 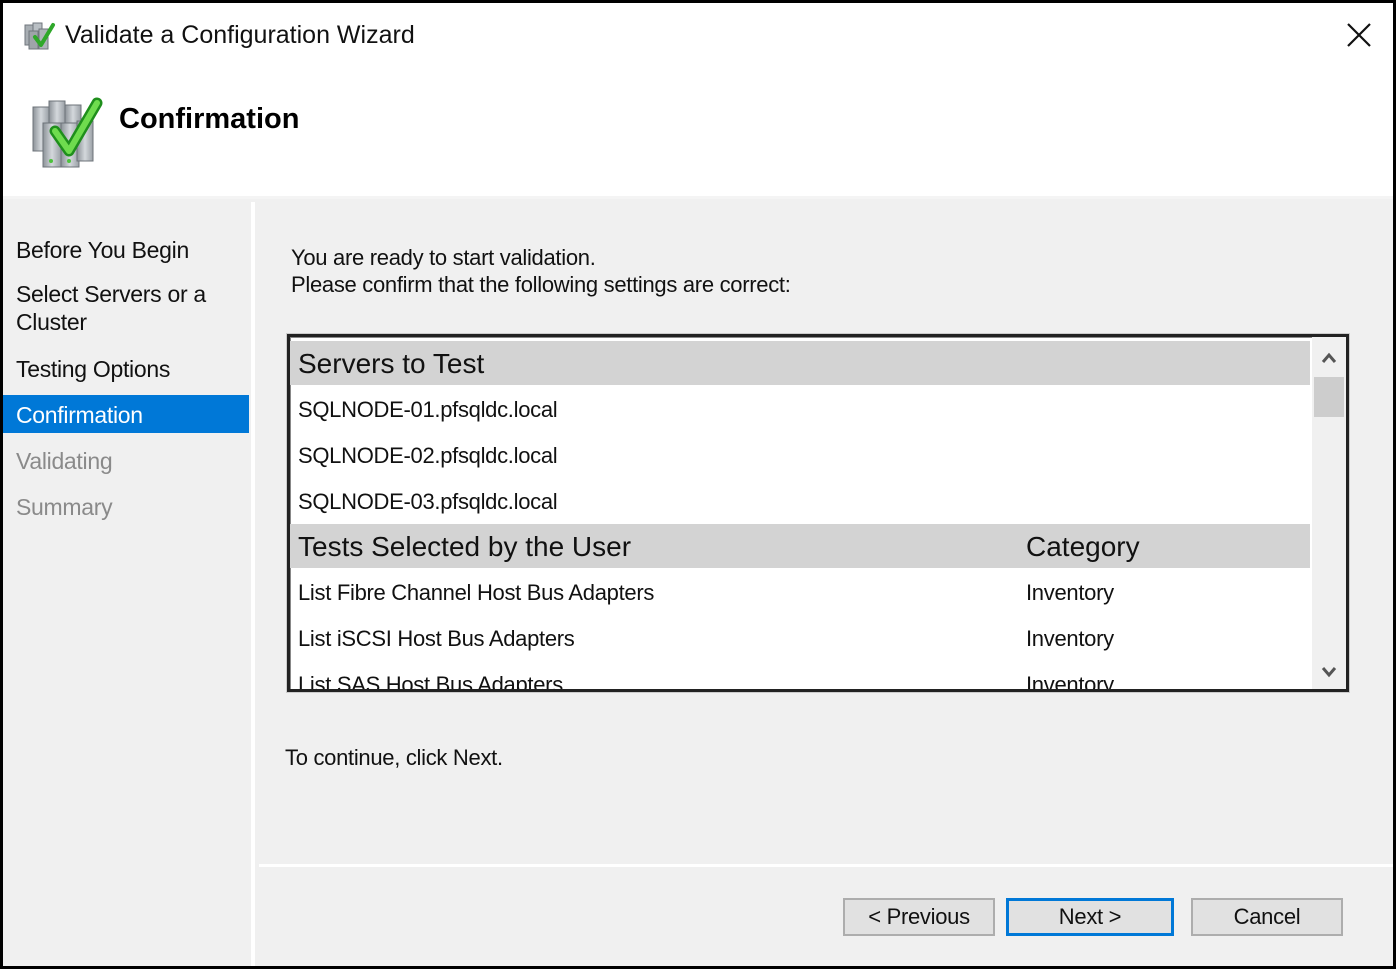 What do you see at coordinates (391, 363) in the screenshot?
I see `servers-header-label: Servers to Test` at bounding box center [391, 363].